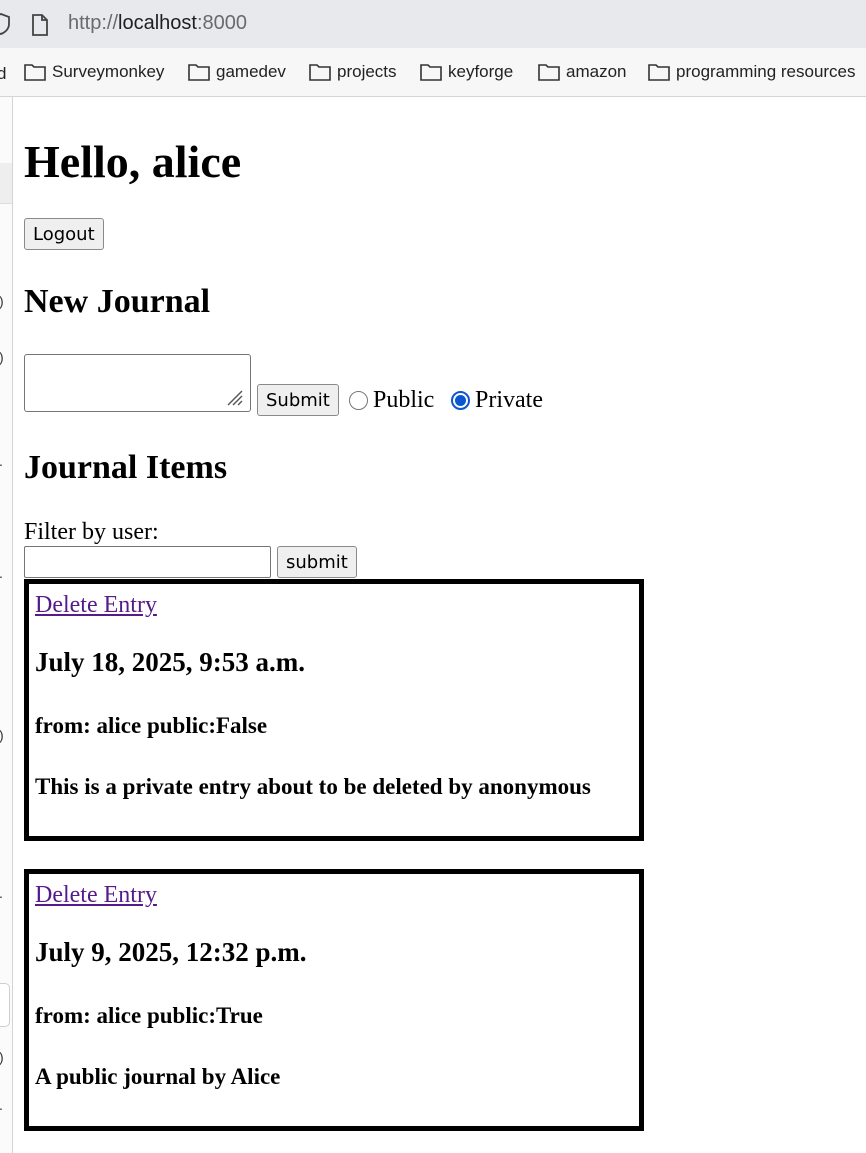 This screenshot has width=866, height=1153. I want to click on url-scheme: http://, so click(93, 23).